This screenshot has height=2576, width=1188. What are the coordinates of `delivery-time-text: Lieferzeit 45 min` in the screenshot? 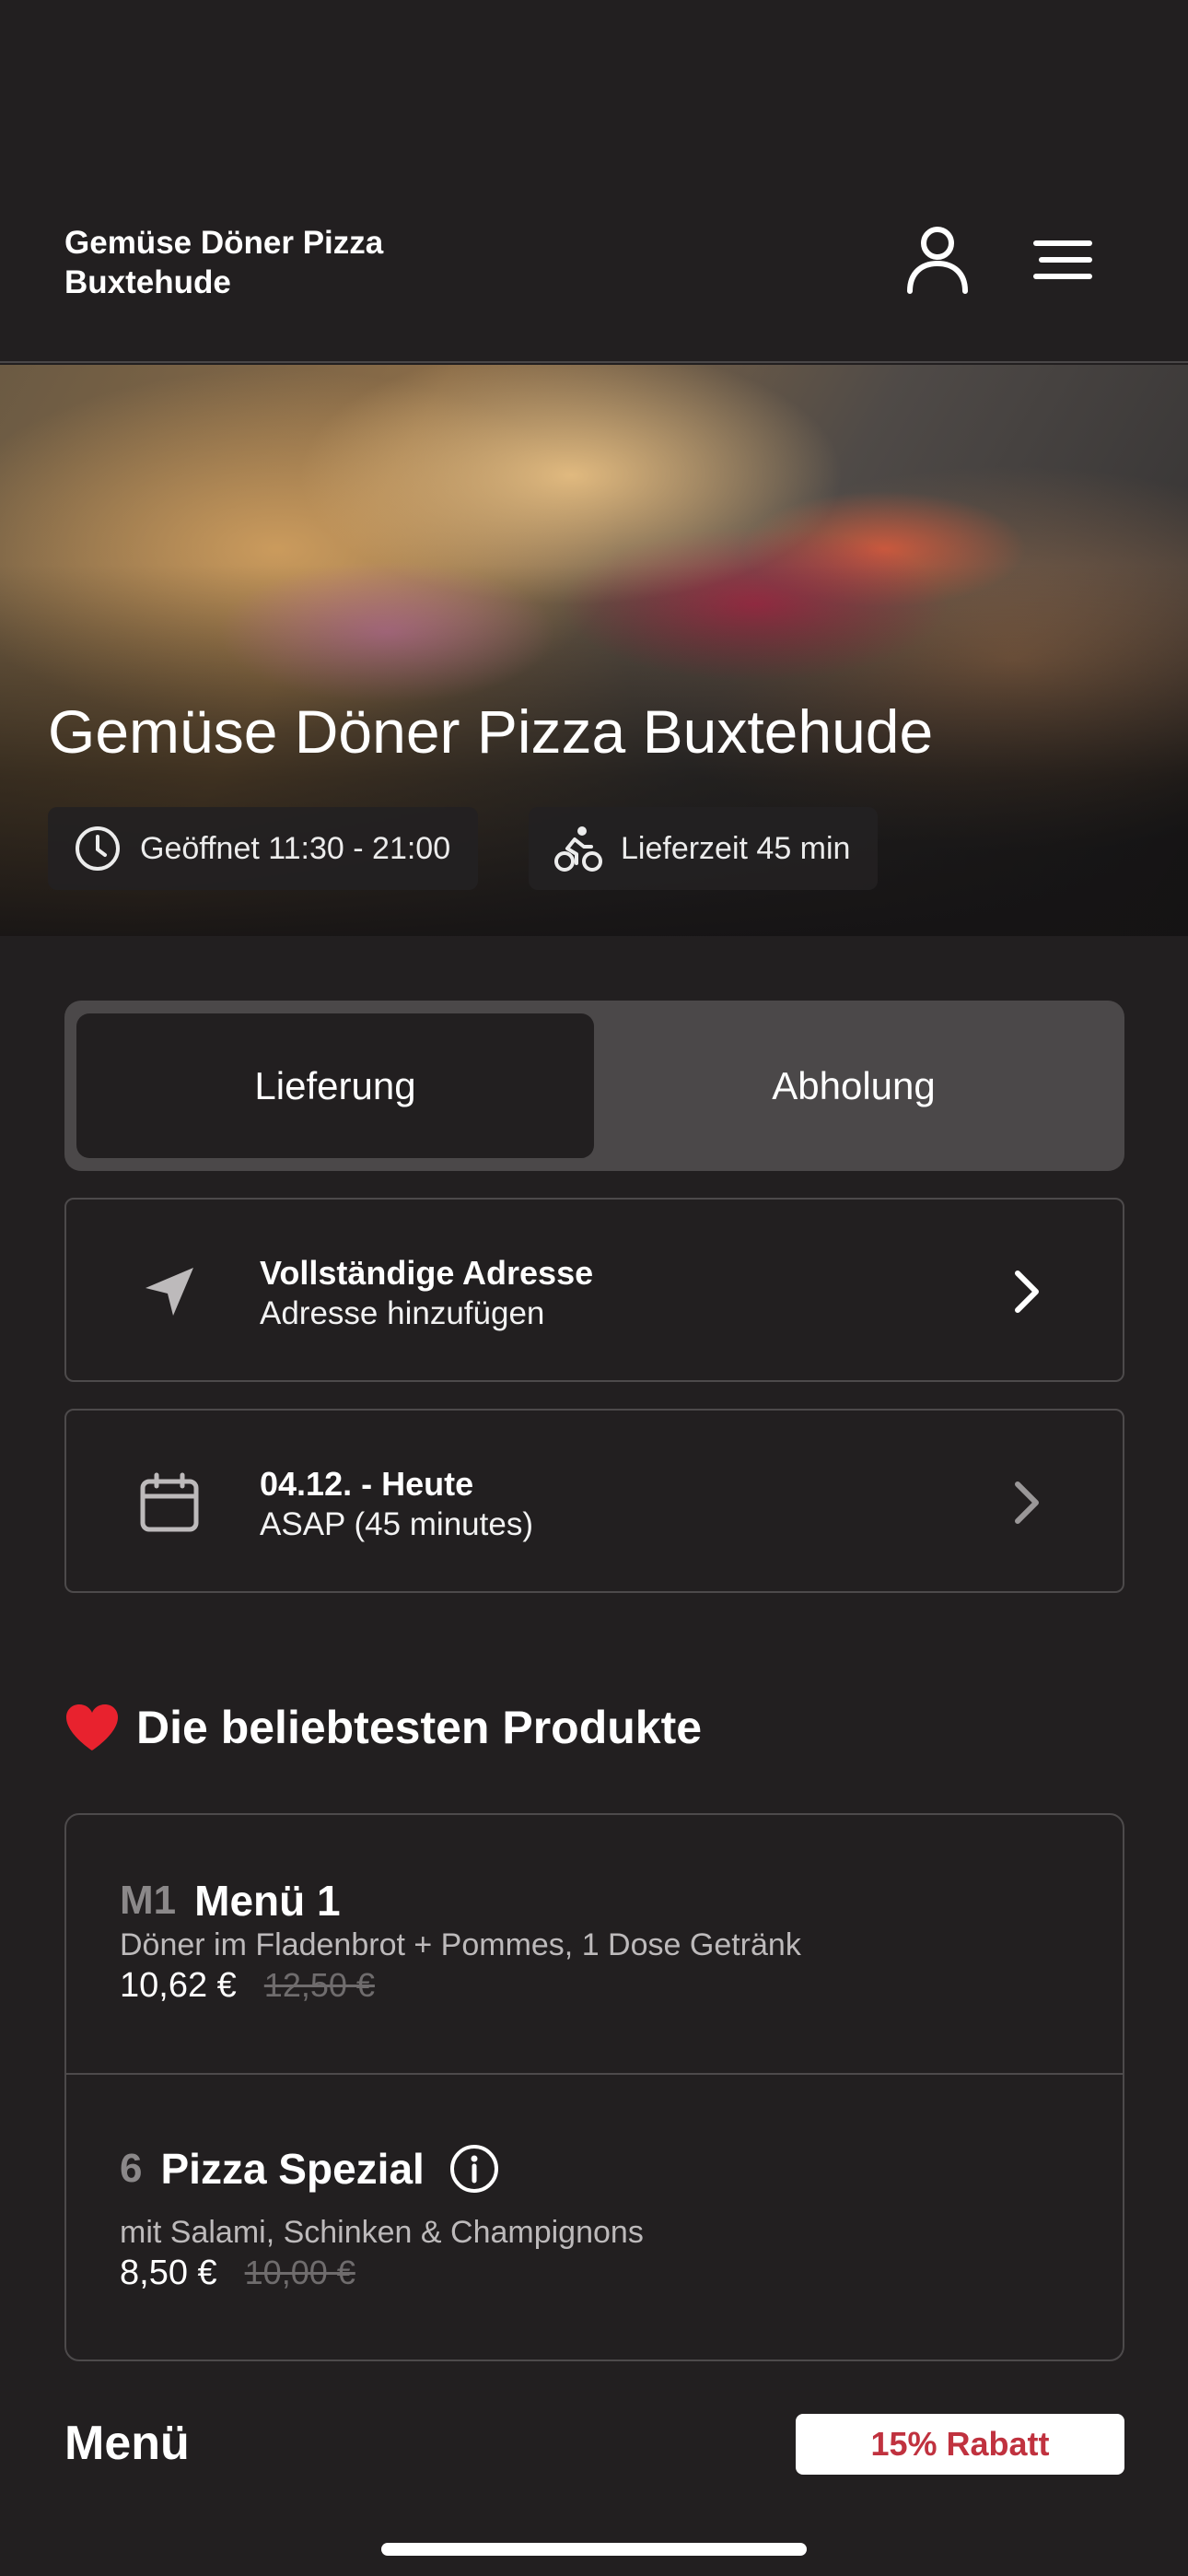 It's located at (736, 848).